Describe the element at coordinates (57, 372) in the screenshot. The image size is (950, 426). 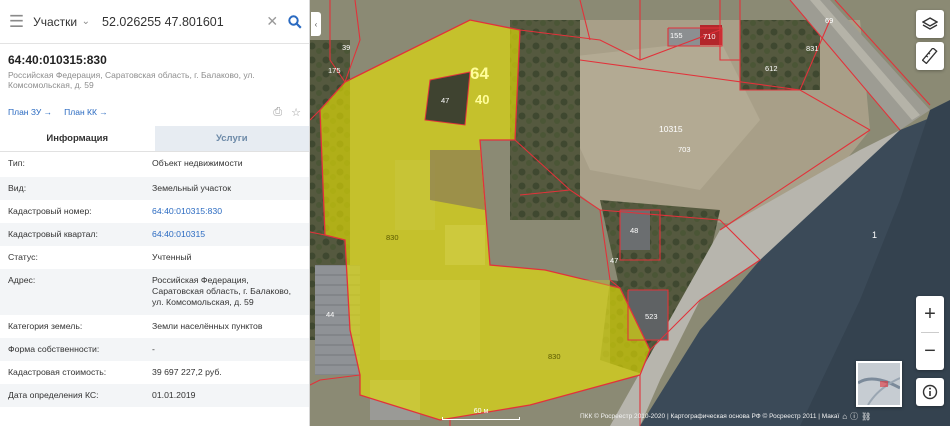
I see `info-label: Кадастровая стоимость:` at that location.